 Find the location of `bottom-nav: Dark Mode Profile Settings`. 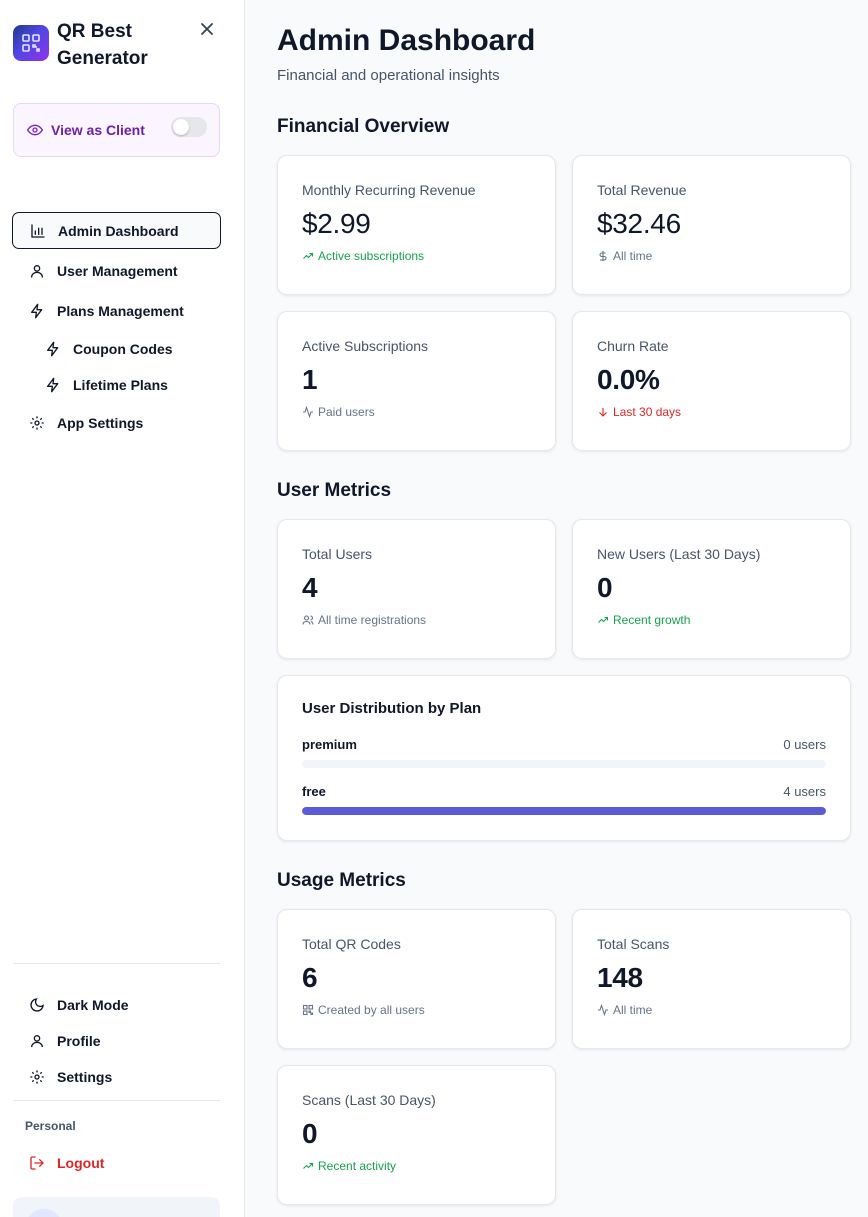

bottom-nav: Dark Mode Profile Settings is located at coordinates (116, 1042).